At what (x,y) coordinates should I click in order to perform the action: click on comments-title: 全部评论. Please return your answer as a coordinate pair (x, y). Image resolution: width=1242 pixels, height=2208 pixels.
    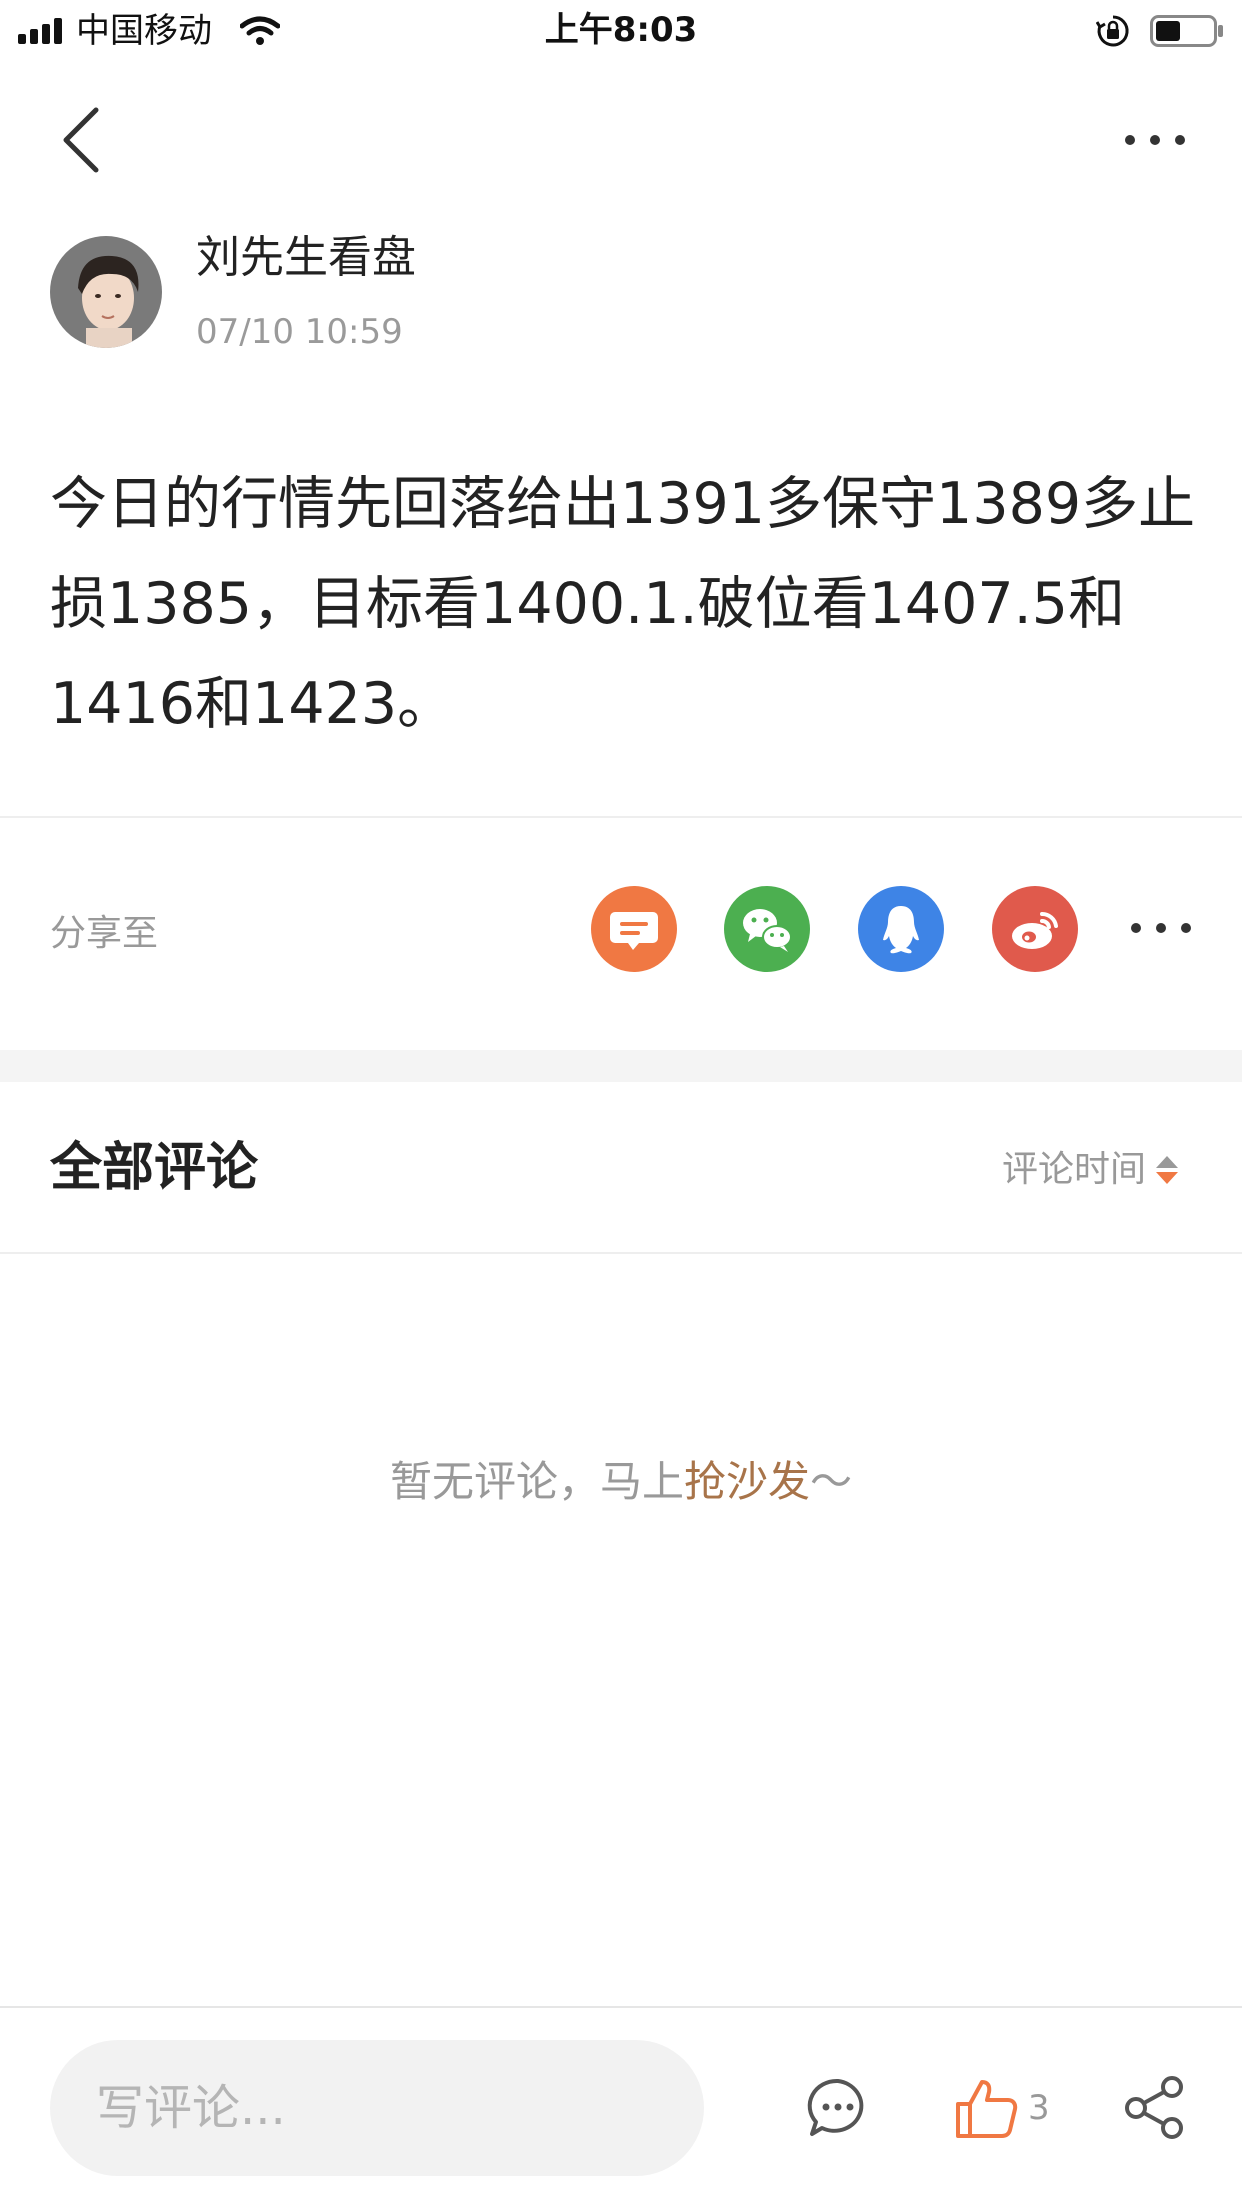
    Looking at the image, I should click on (154, 1168).